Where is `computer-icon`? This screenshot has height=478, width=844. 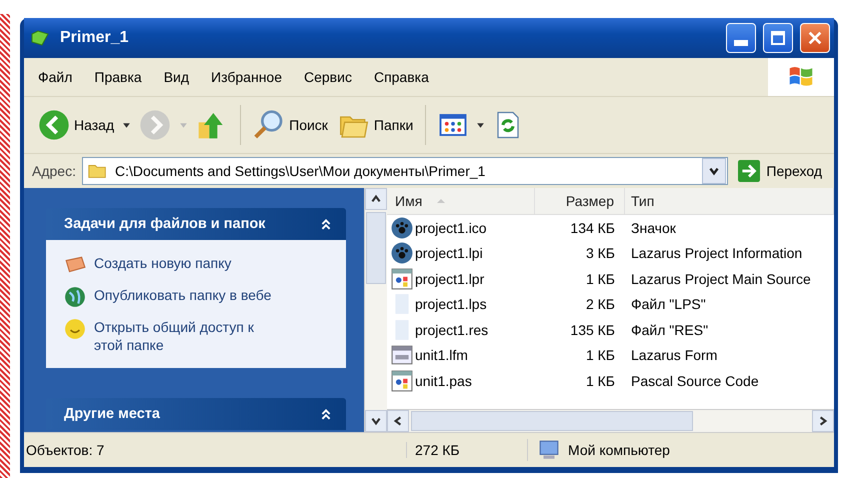 computer-icon is located at coordinates (549, 450).